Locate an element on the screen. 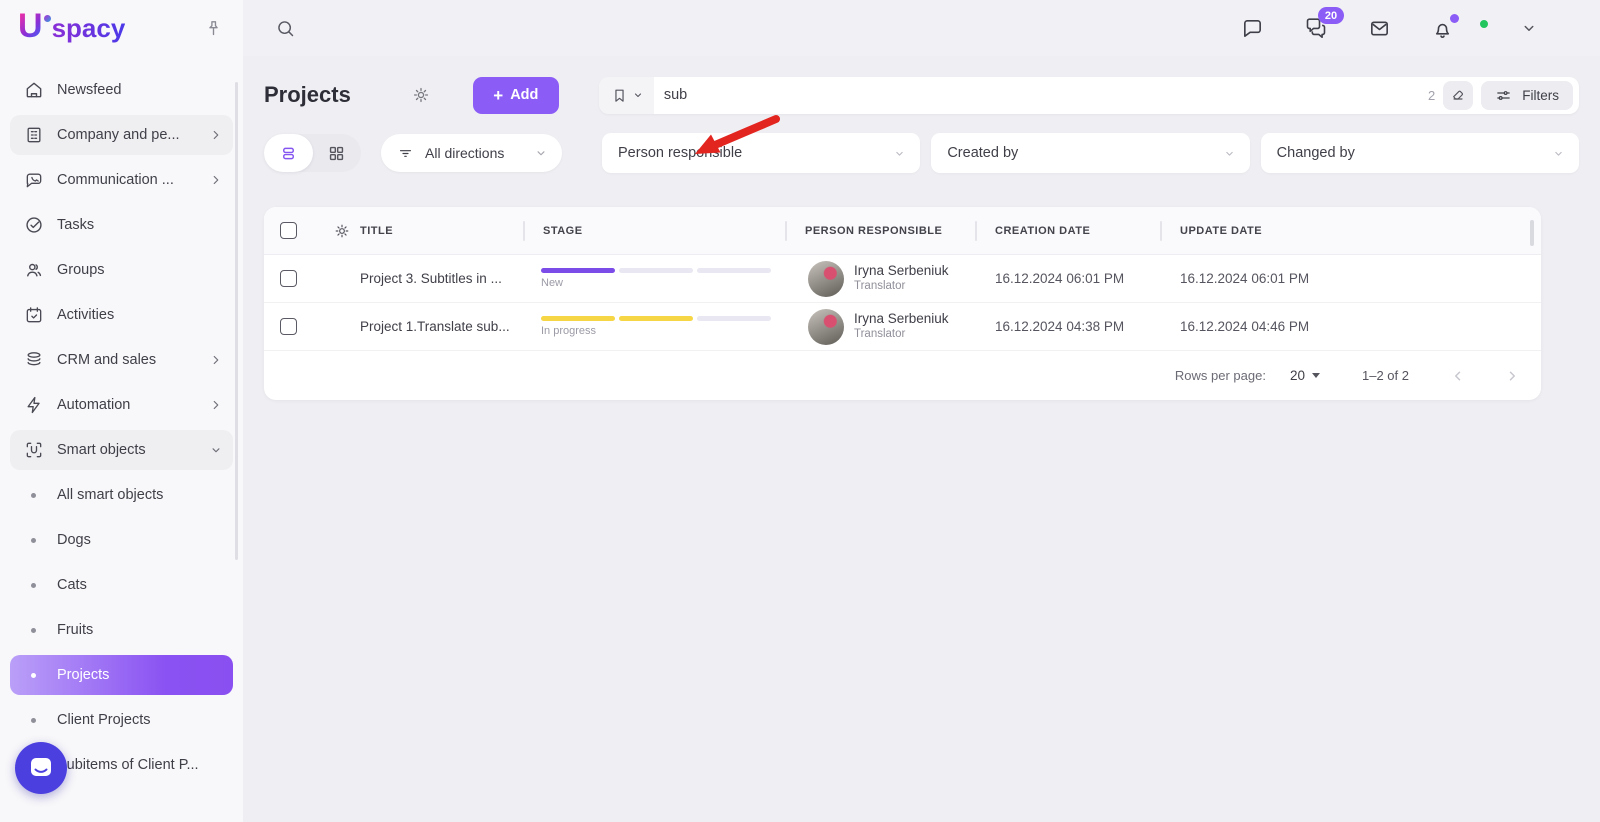 This screenshot has width=1600, height=822. mail-icon is located at coordinates (1379, 28).